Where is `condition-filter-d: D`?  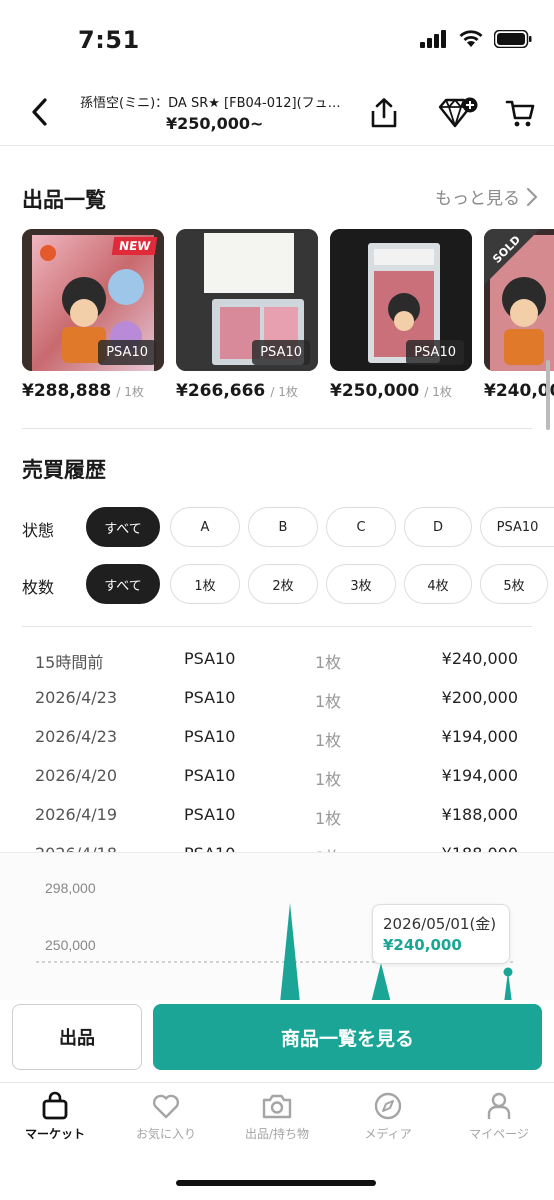
condition-filter-d: D is located at coordinates (438, 527).